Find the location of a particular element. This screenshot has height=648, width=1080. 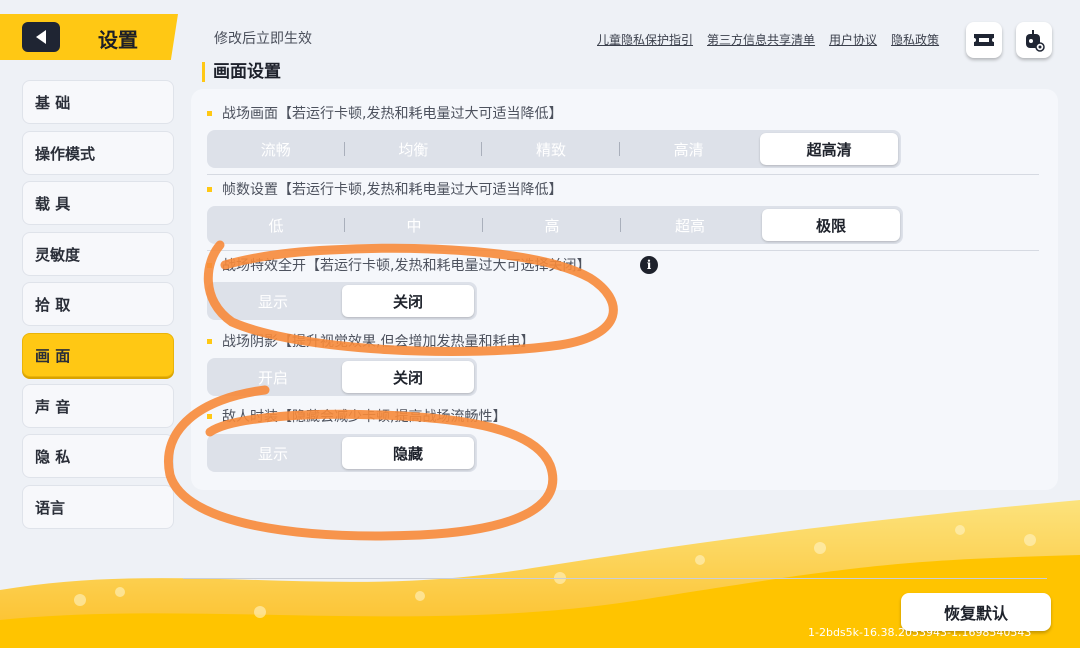

ticket-icon is located at coordinates (984, 40).